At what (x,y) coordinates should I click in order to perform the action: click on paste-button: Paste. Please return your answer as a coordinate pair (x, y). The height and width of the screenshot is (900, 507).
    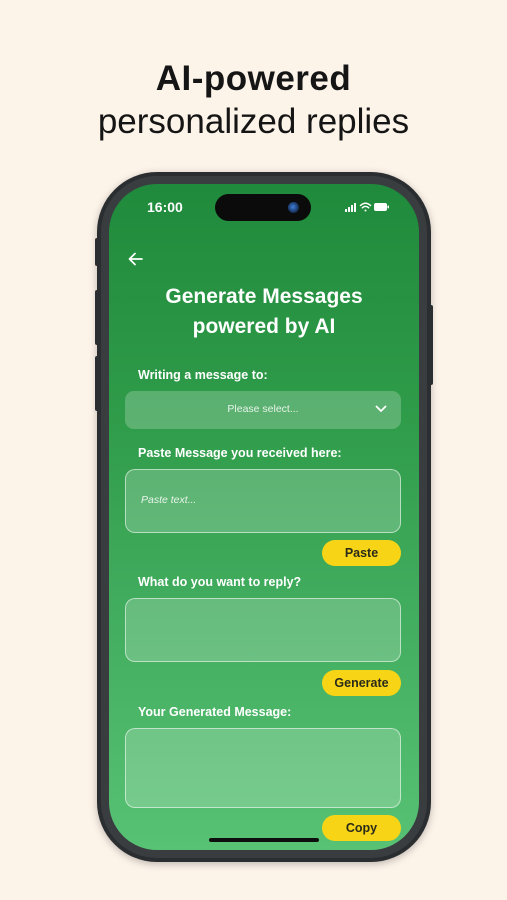
    Looking at the image, I should click on (361, 553).